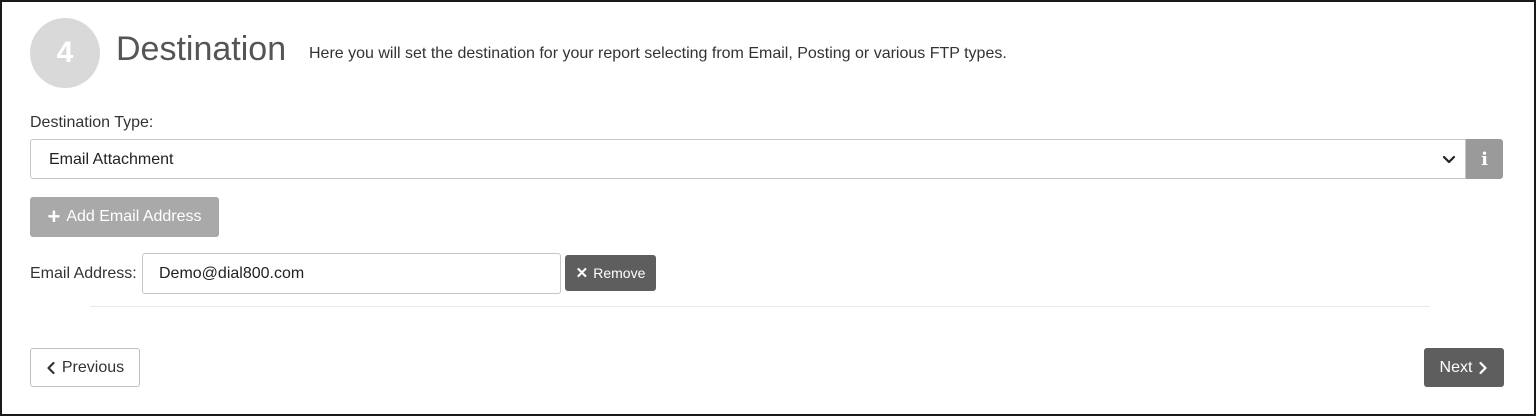  What do you see at coordinates (111, 159) in the screenshot?
I see `destination-type-value: Email Attachment` at bounding box center [111, 159].